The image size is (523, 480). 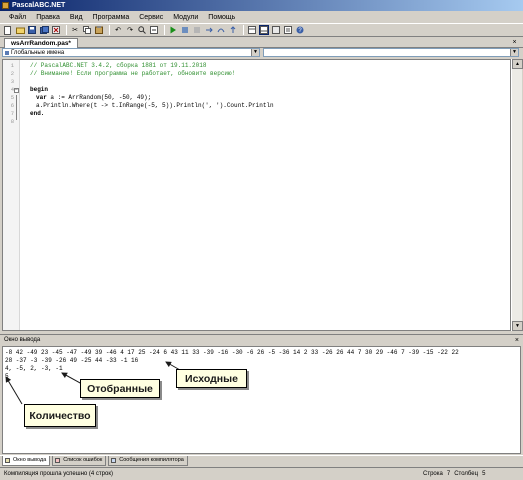 I want to click on col-value: 5, so click(x=484, y=474).